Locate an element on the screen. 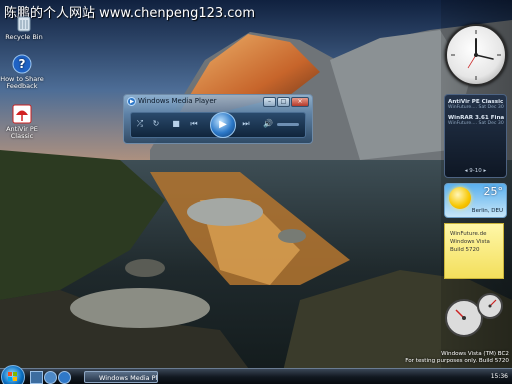  volume-slider is located at coordinates (288, 124).